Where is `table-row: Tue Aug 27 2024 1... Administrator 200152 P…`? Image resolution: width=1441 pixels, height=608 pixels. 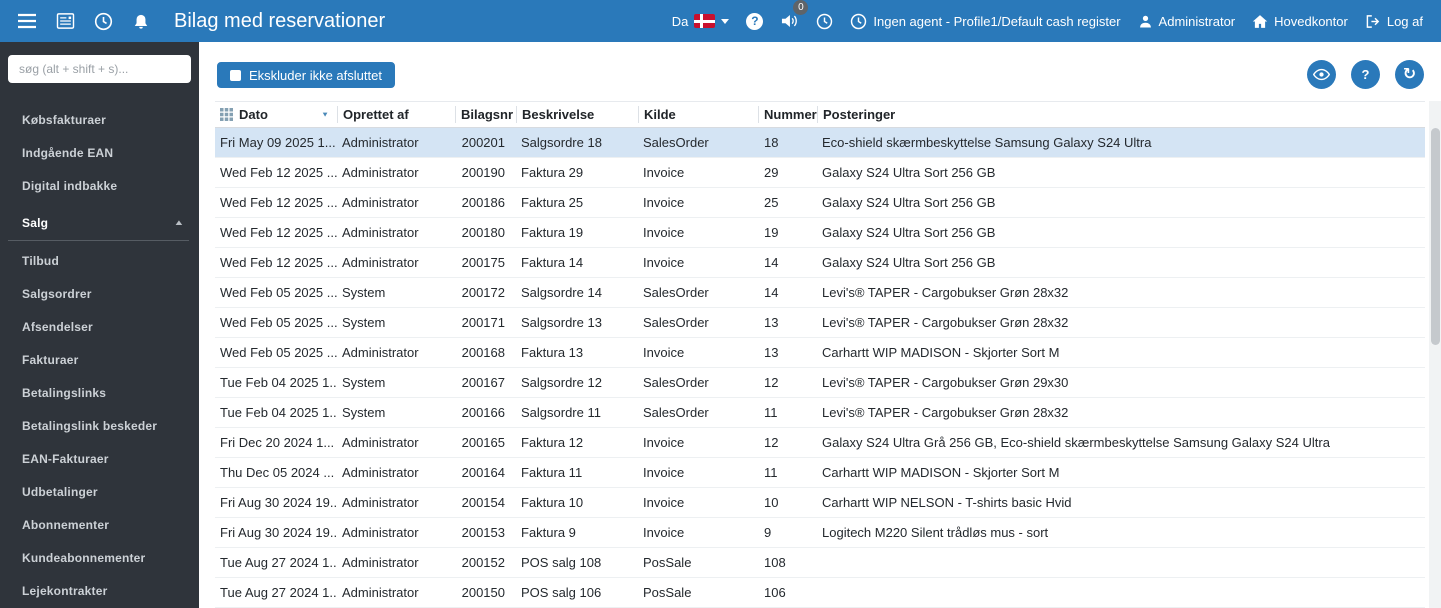 table-row: Tue Aug 27 2024 1... Administrator 200152 P… is located at coordinates (820, 563).